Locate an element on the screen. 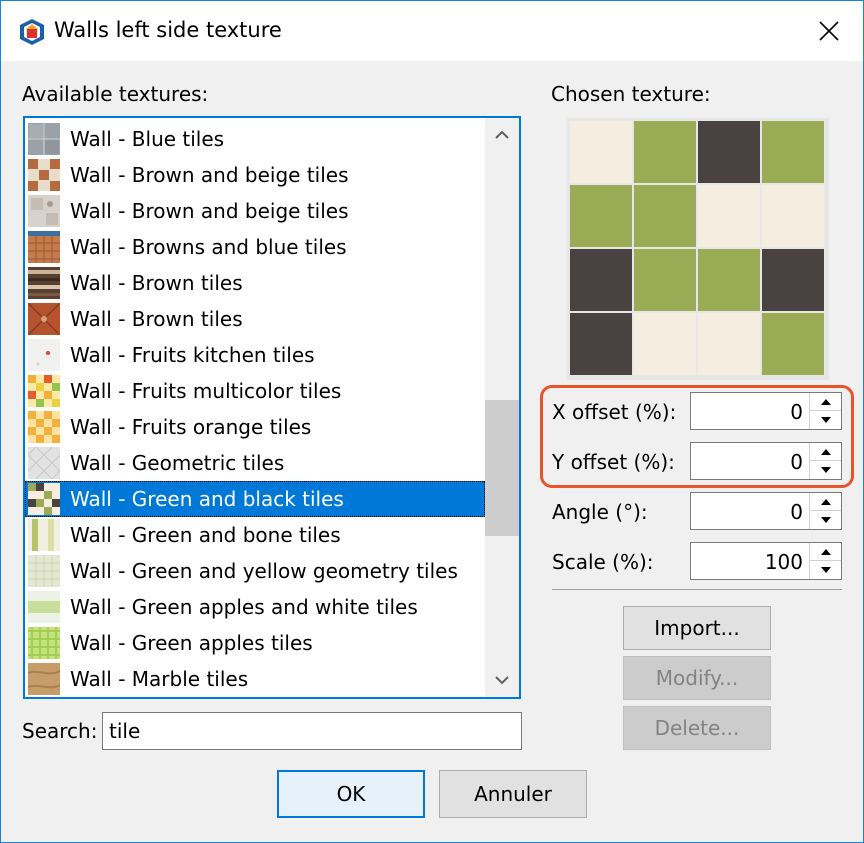 The width and height of the screenshot is (864, 843). x-offset-decrement is located at coordinates (825, 420).